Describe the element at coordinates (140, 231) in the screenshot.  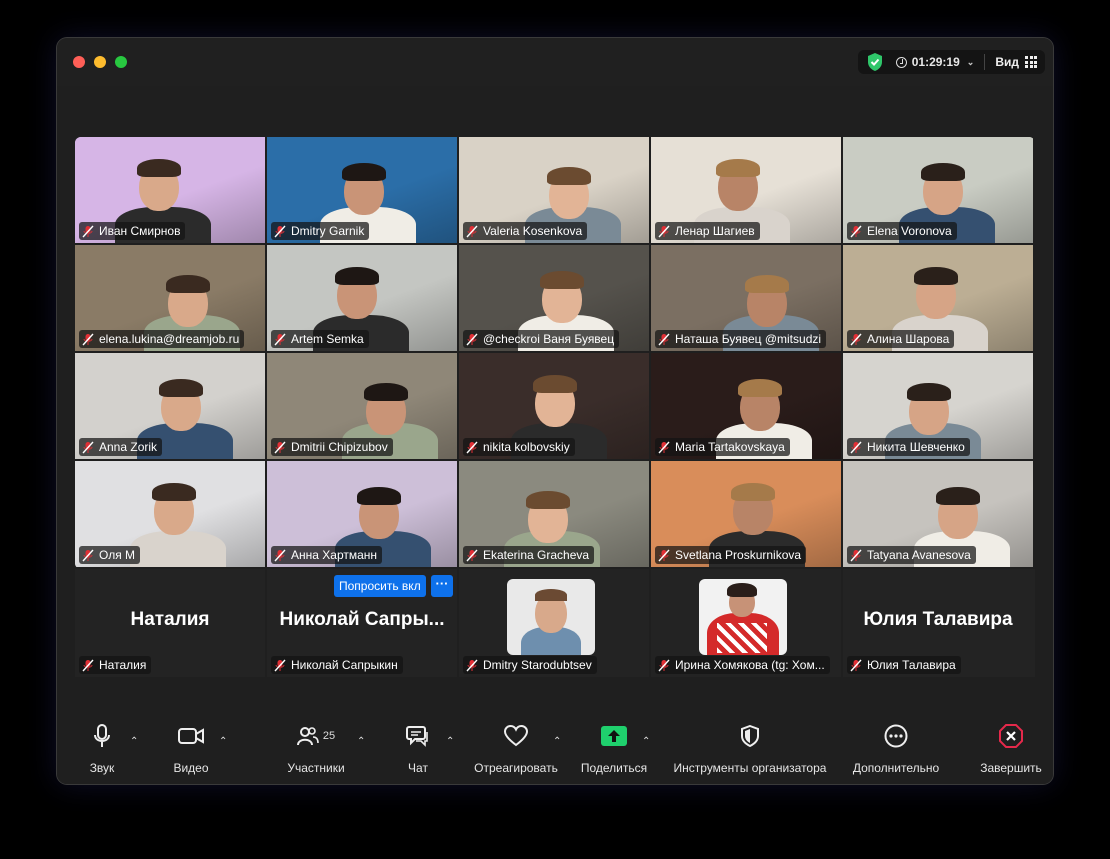
I see `participant-name: Иван Смирнов` at that location.